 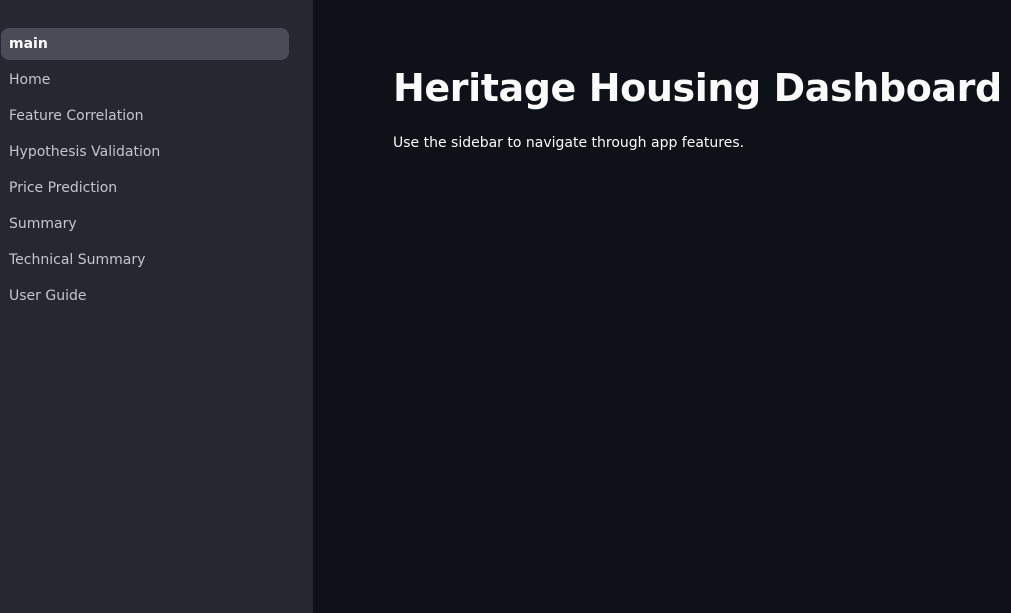 I want to click on sidebar-item-price-prediction: Price Prediction, so click(x=145, y=188).